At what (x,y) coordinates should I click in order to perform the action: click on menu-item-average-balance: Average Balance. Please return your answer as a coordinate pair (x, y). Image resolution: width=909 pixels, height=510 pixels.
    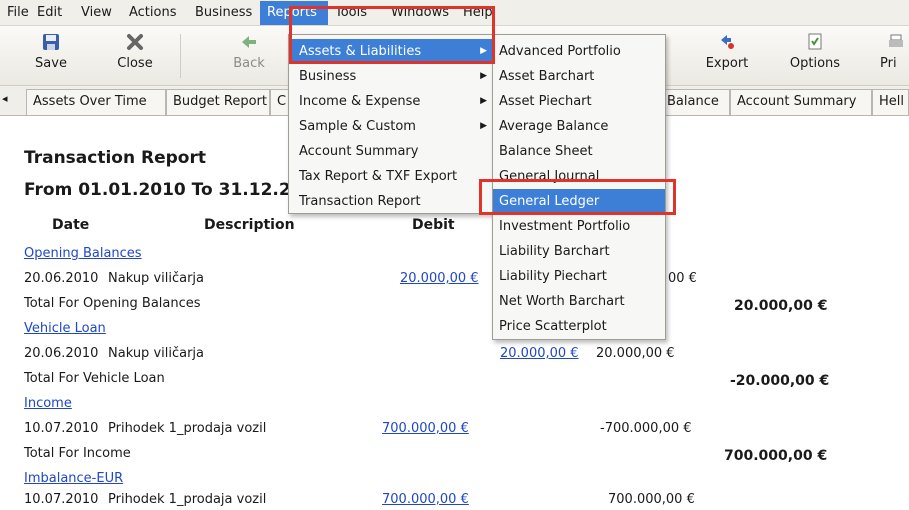
    Looking at the image, I should click on (579, 126).